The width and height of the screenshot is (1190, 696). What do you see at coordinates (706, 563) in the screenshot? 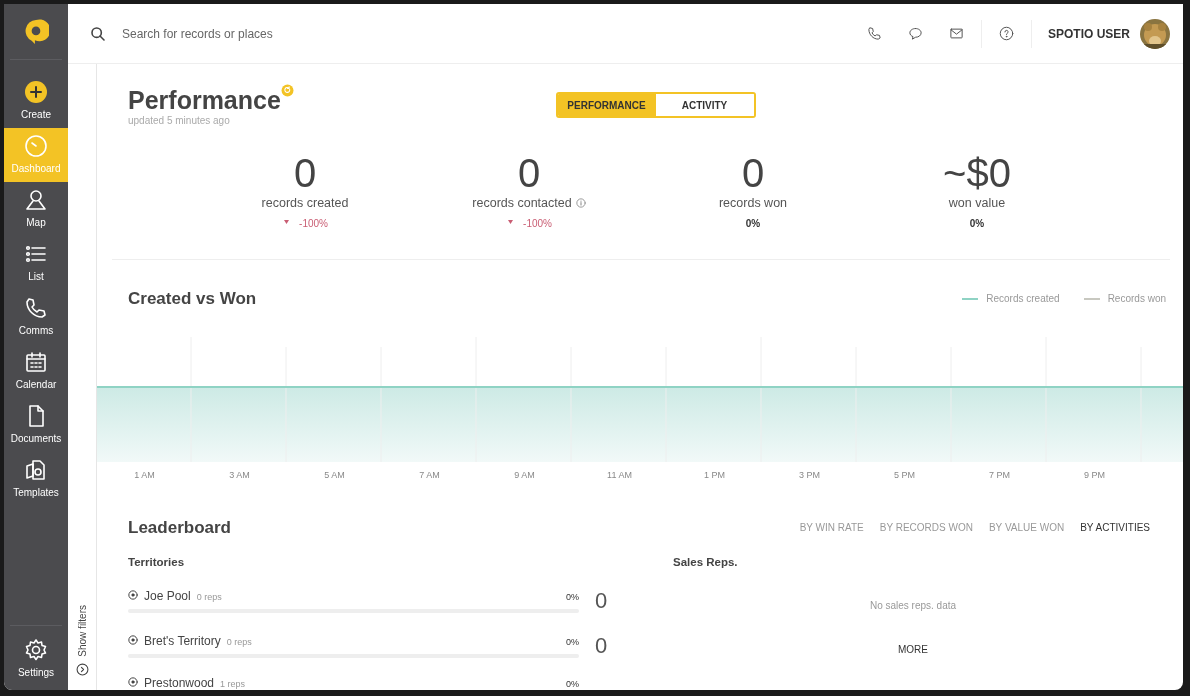
I see `subsection-title: Sales Reps.` at bounding box center [706, 563].